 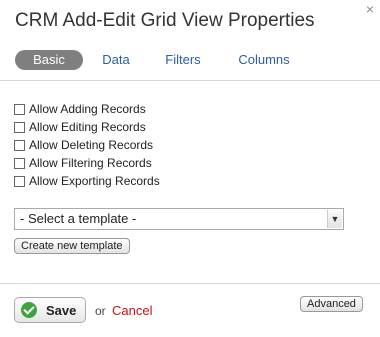 I want to click on allow-adding-checkbox, so click(x=19, y=109).